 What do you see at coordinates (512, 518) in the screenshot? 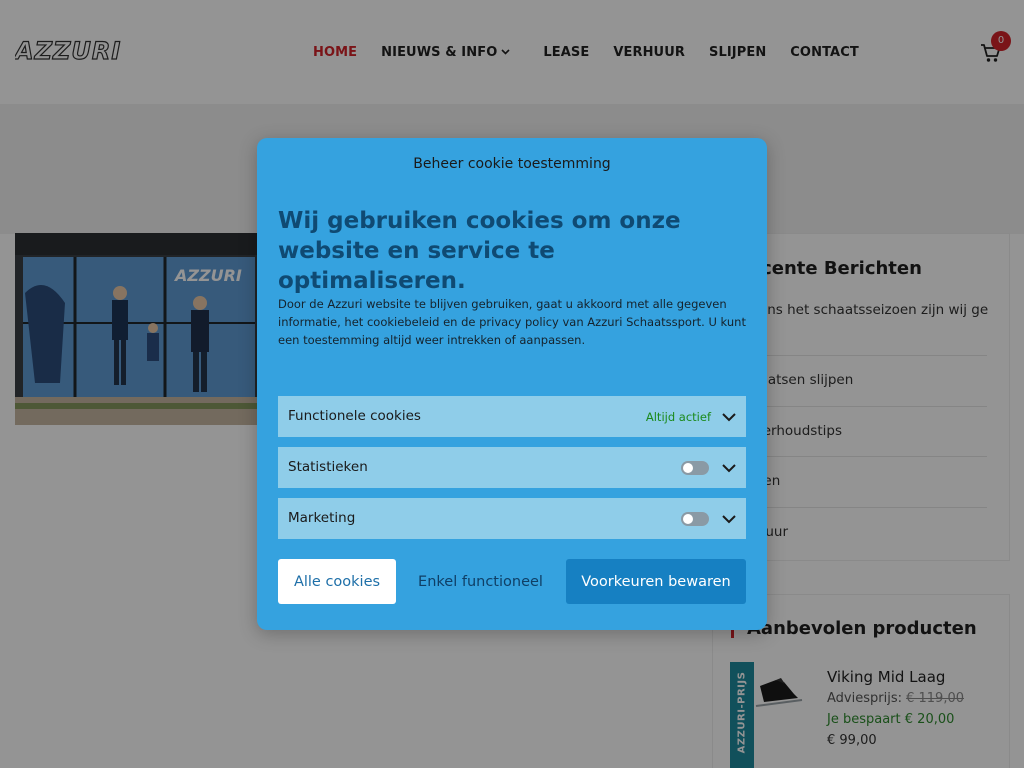
I see `marketing-accordion: Marketing` at bounding box center [512, 518].